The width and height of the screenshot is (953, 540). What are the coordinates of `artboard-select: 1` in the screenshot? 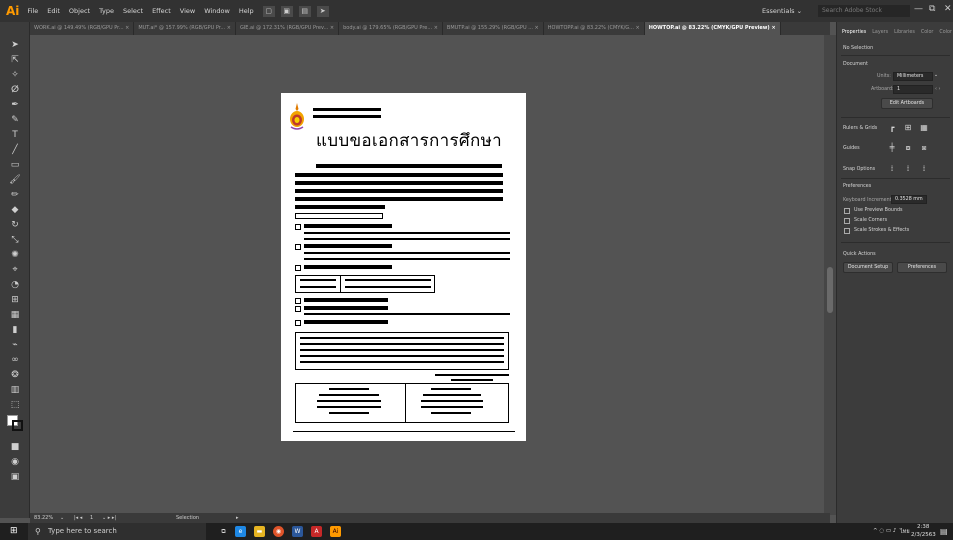 It's located at (913, 89).